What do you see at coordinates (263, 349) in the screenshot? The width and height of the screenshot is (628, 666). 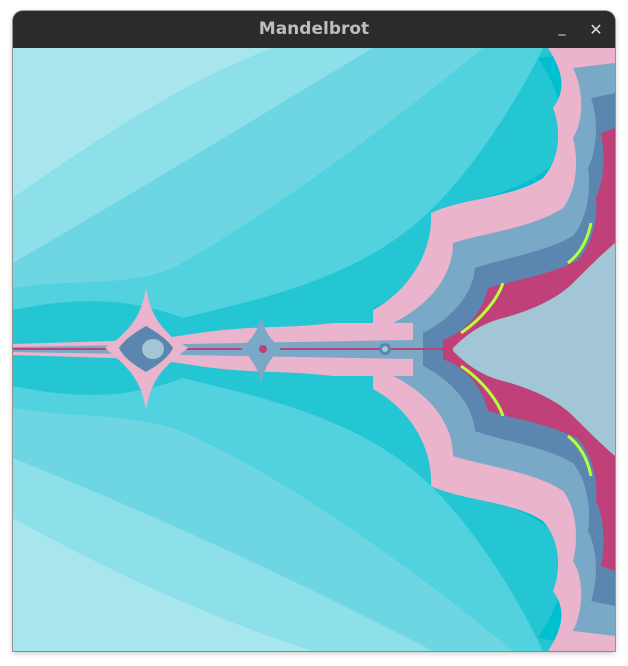 I see `mini-2-core` at bounding box center [263, 349].